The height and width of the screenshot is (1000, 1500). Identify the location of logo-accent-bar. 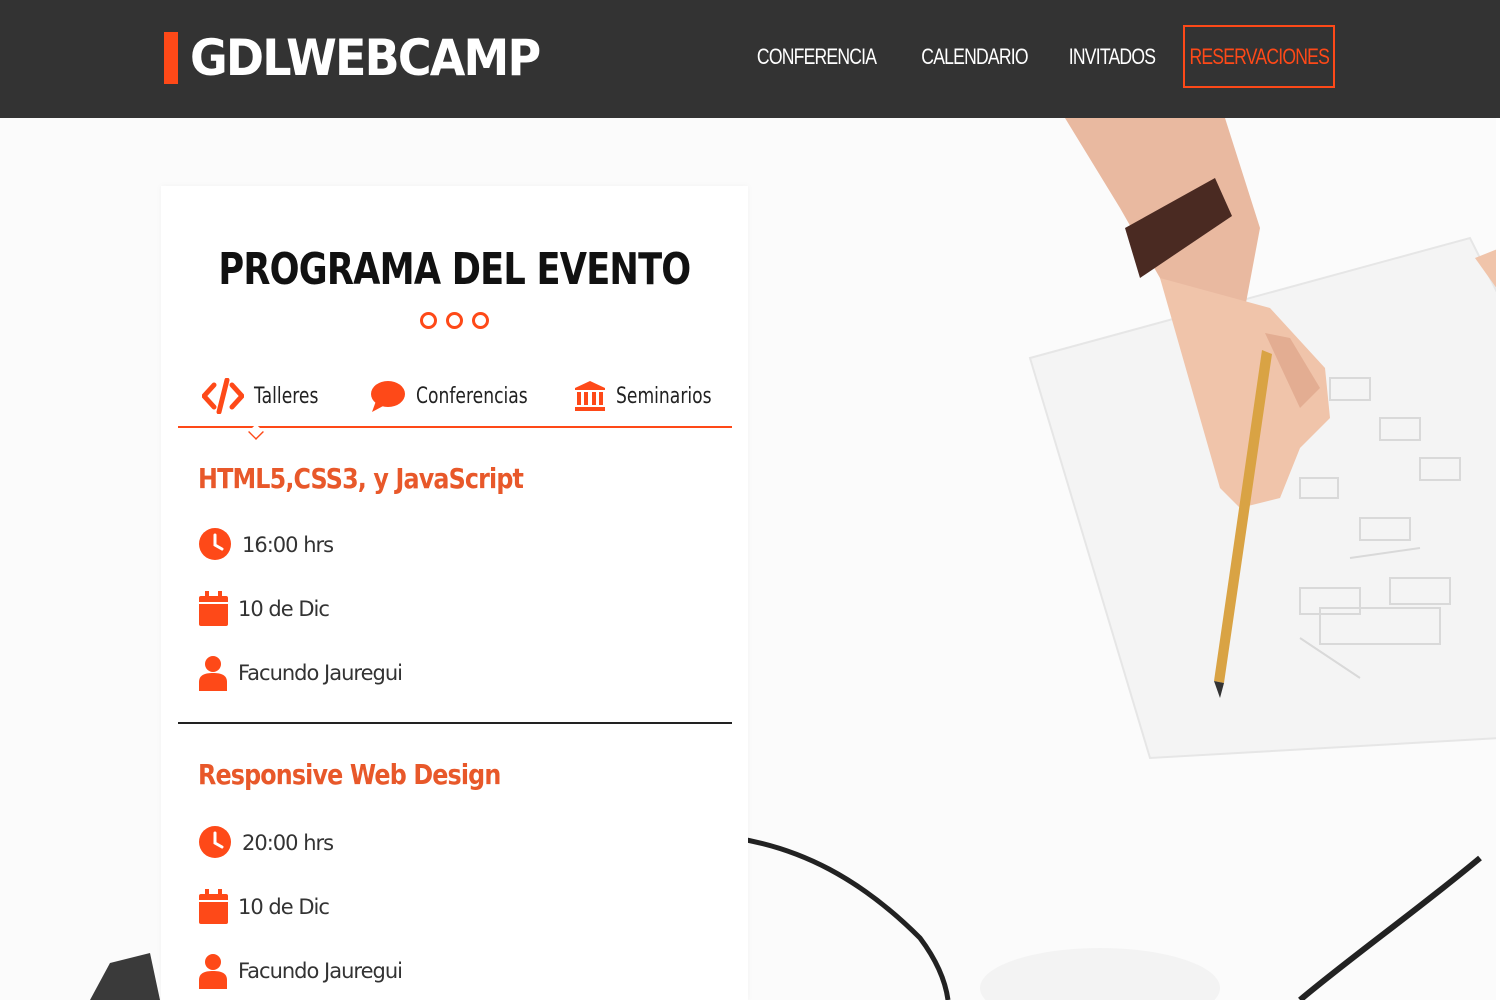
(171, 58).